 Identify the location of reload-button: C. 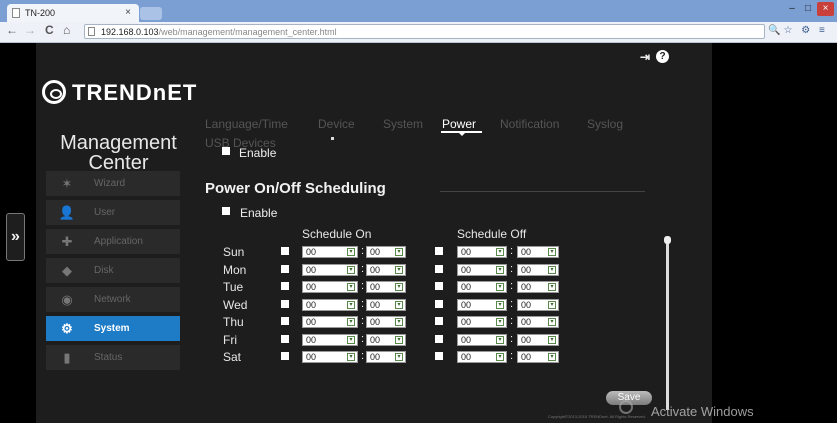
(49, 30).